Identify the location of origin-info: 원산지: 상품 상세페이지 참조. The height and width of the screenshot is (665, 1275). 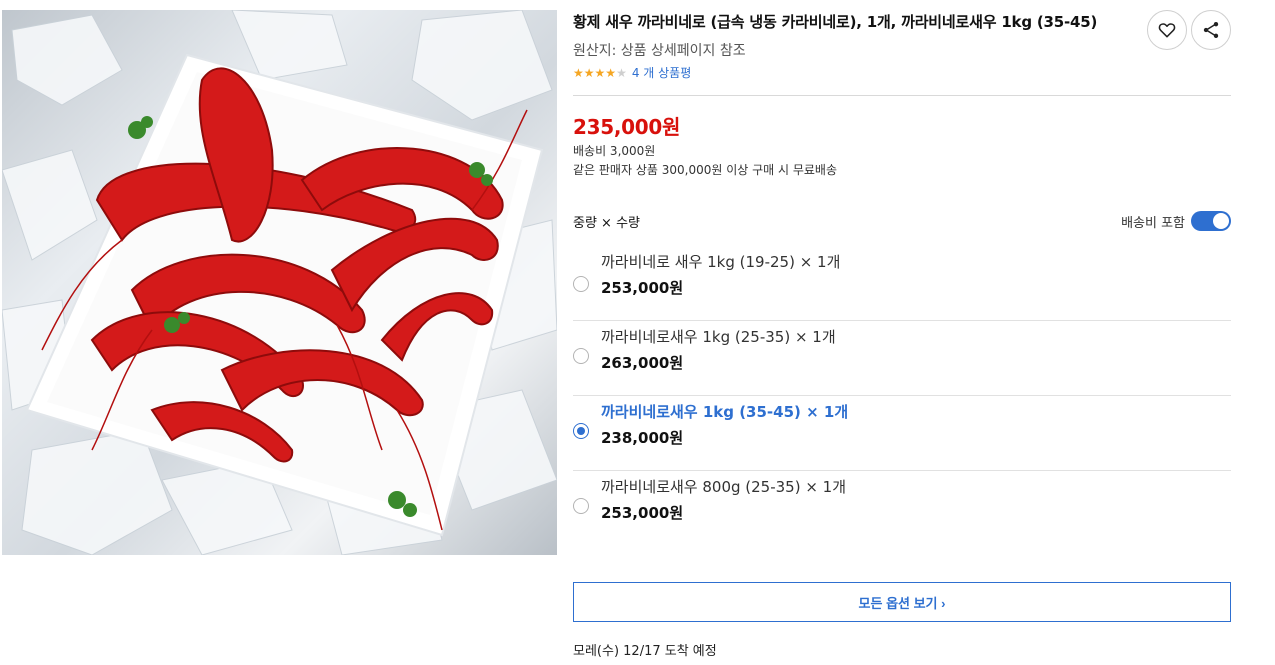
(659, 51).